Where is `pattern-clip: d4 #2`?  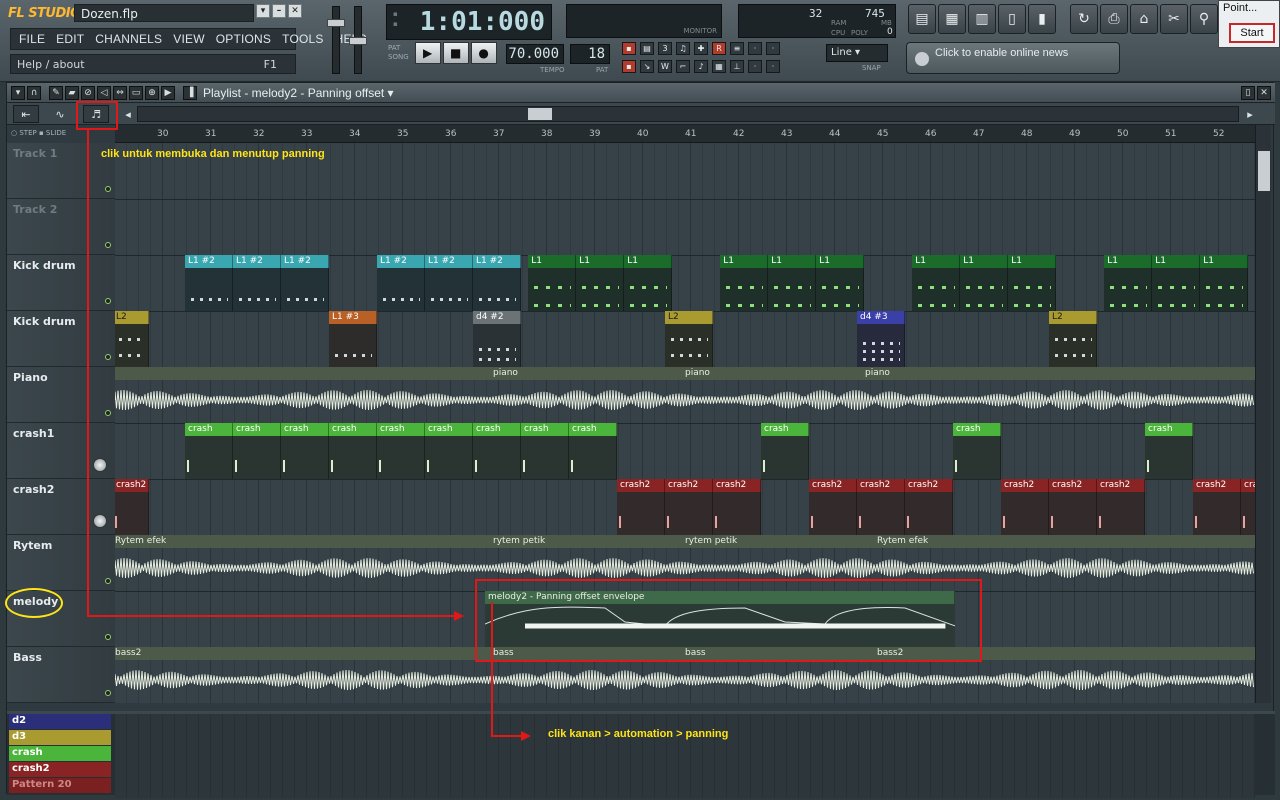
pattern-clip: d4 #2 is located at coordinates (497, 339).